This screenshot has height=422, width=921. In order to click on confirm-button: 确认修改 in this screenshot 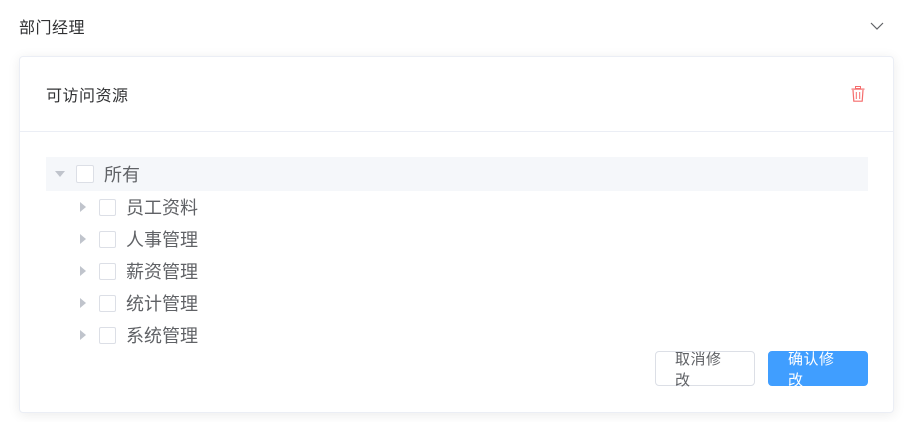, I will do `click(818, 369)`.